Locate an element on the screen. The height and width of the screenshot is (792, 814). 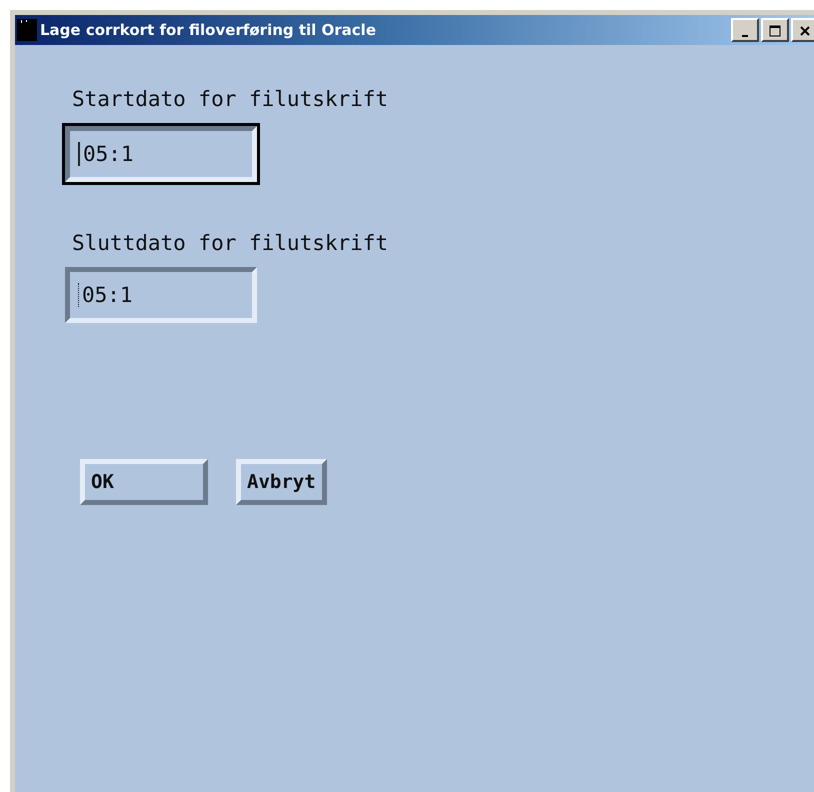
minimize-icon is located at coordinates (745, 36).